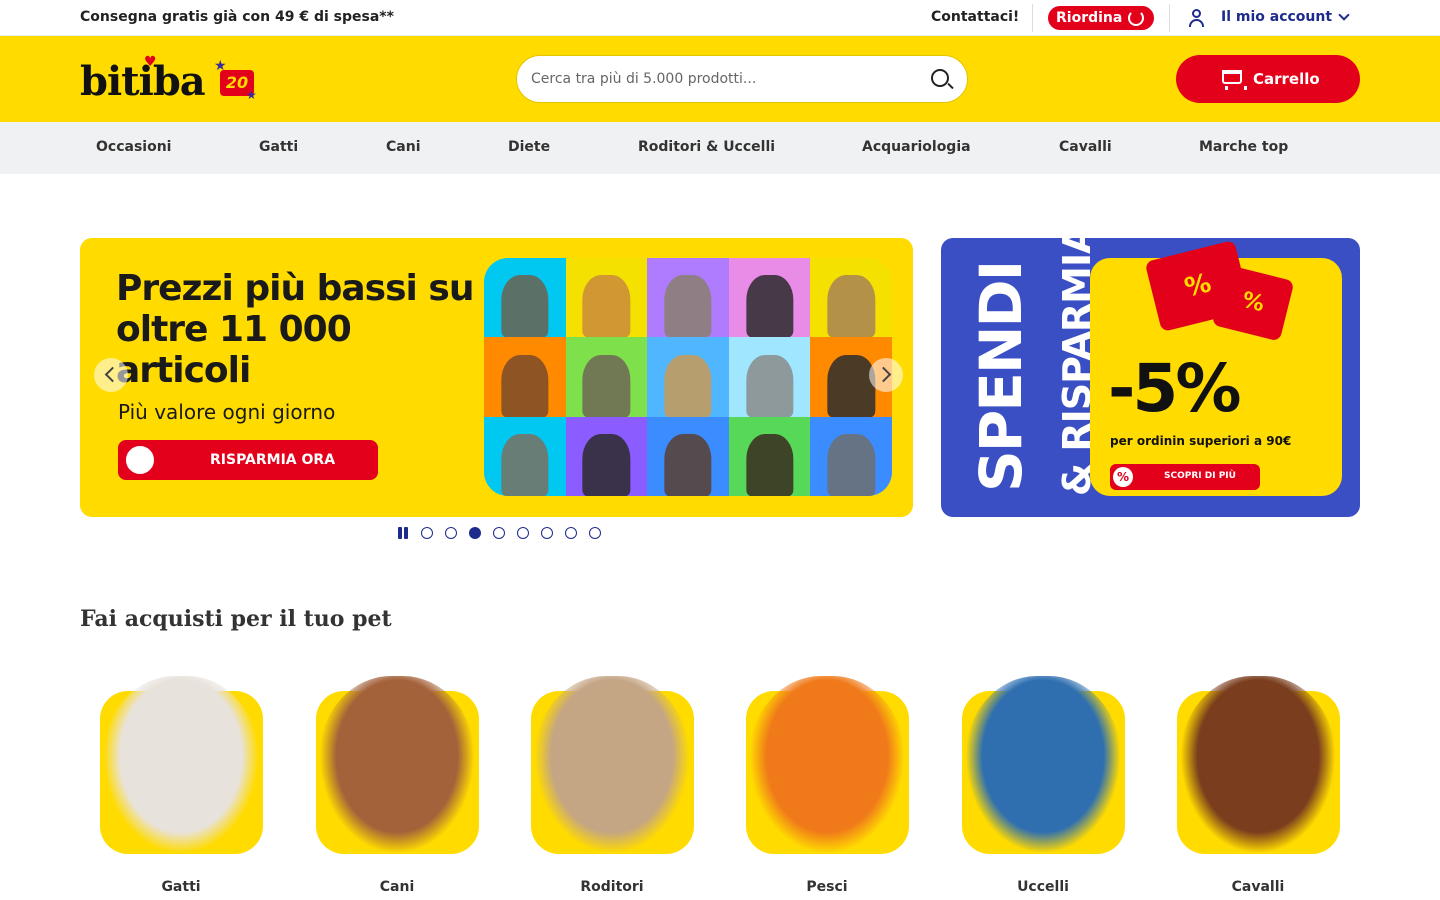 This screenshot has height=900, width=1440. Describe the element at coordinates (143, 81) in the screenshot. I see `logo-text: bitiba` at that location.